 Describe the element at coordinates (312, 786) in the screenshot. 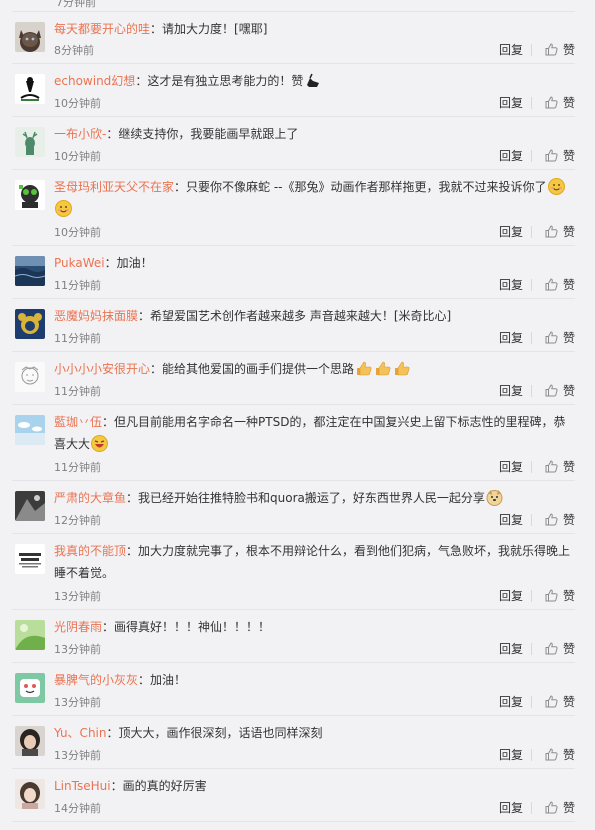

I see `comment-body: LinTseHui：画的真的好厉害` at that location.